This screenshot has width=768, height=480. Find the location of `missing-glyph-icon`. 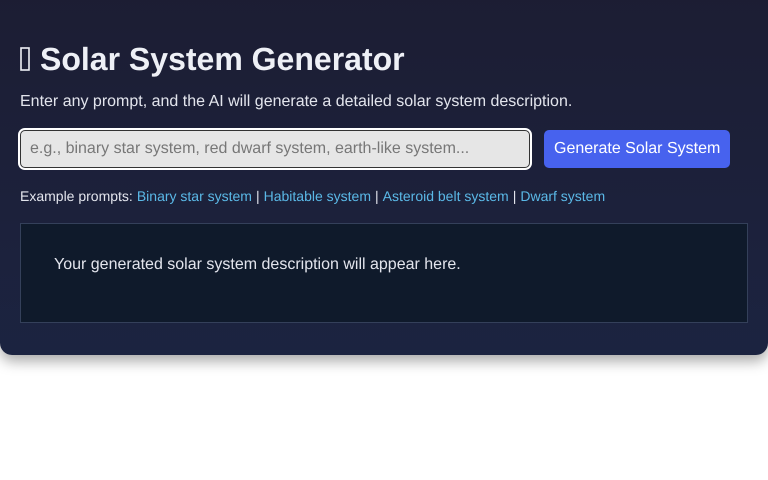

missing-glyph-icon is located at coordinates (25, 59).